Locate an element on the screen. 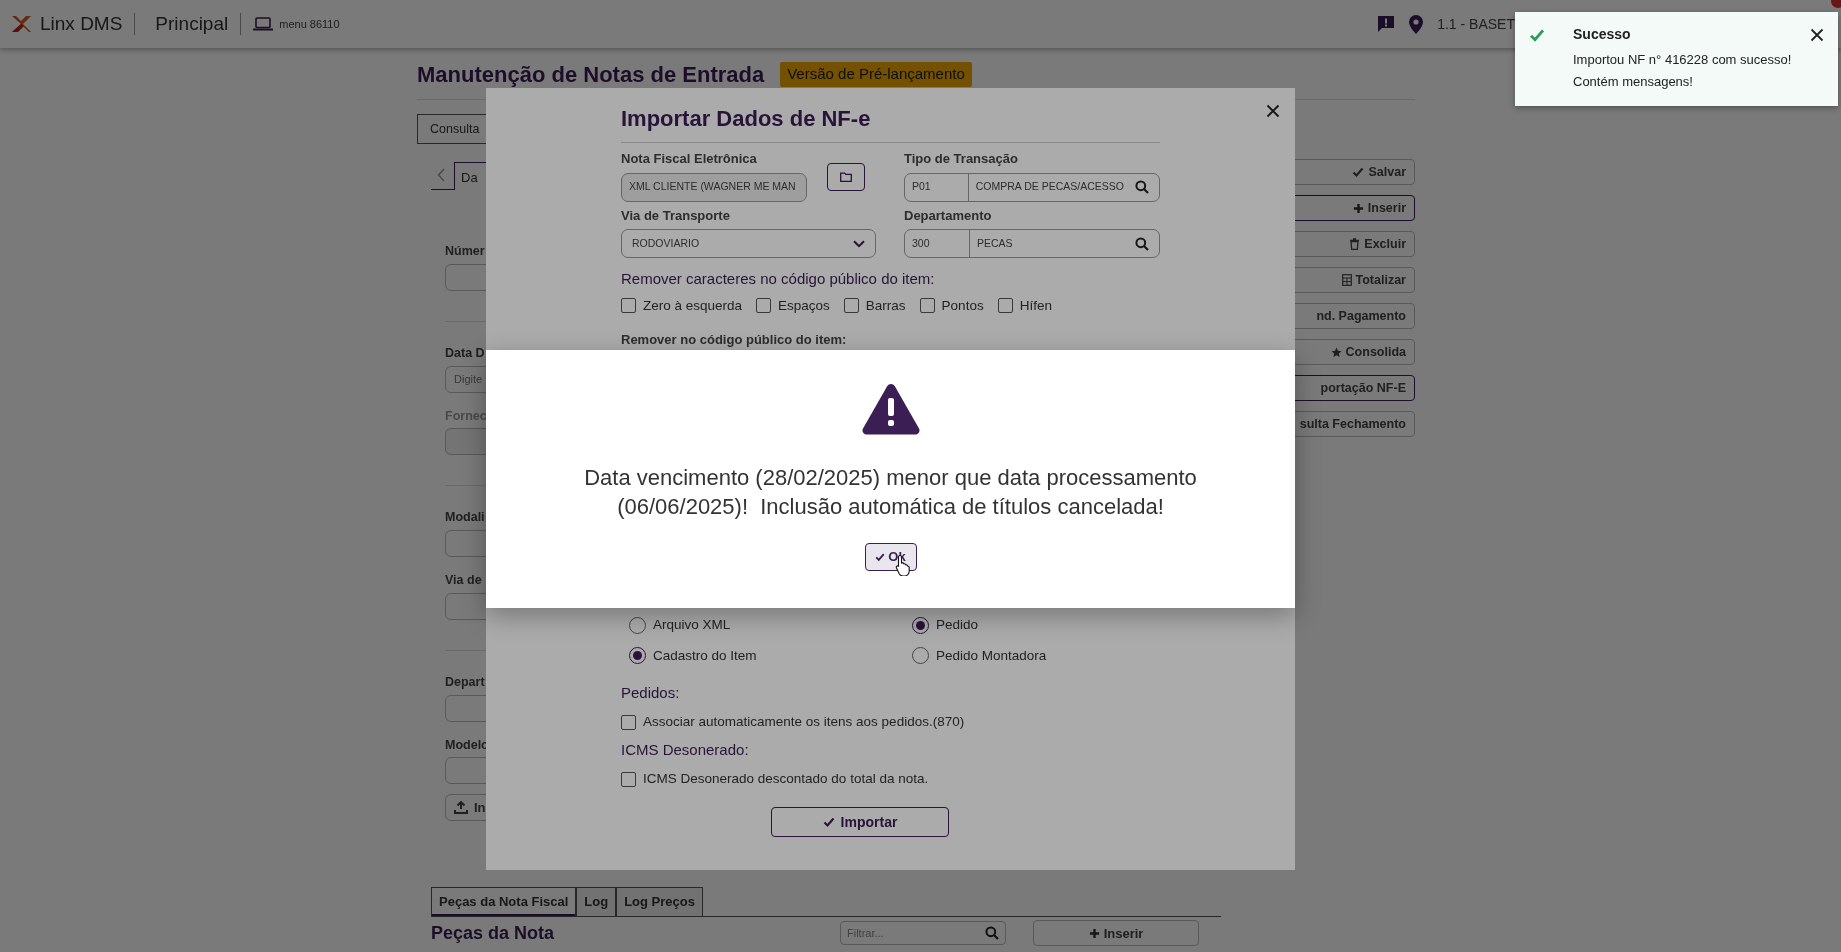 The height and width of the screenshot is (952, 1841). brand-name: Linx DMS is located at coordinates (81, 23).